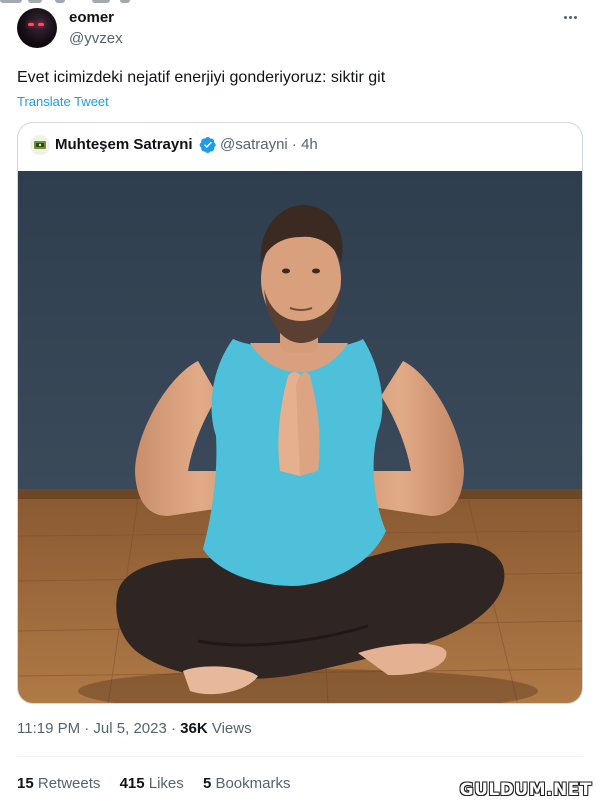  Describe the element at coordinates (25, 783) in the screenshot. I see `retweets-count: 15` at that location.